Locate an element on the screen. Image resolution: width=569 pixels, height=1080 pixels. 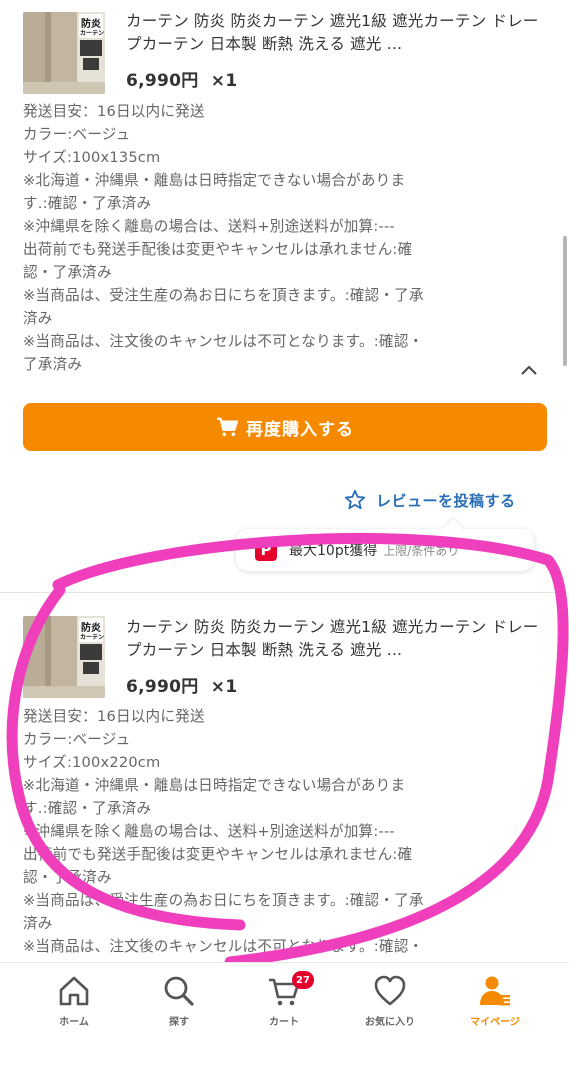
nav-label: ホーム is located at coordinates (74, 1022).